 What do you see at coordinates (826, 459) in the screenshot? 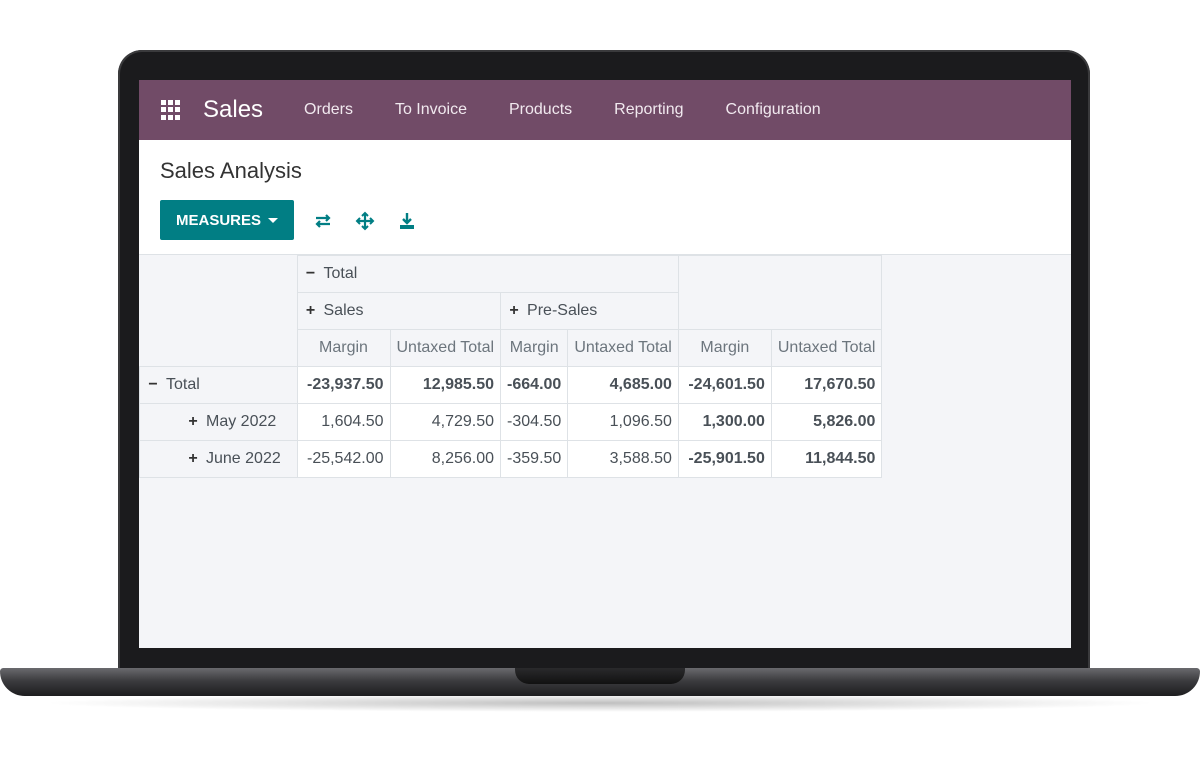
I see `cell: 11,844.50` at bounding box center [826, 459].